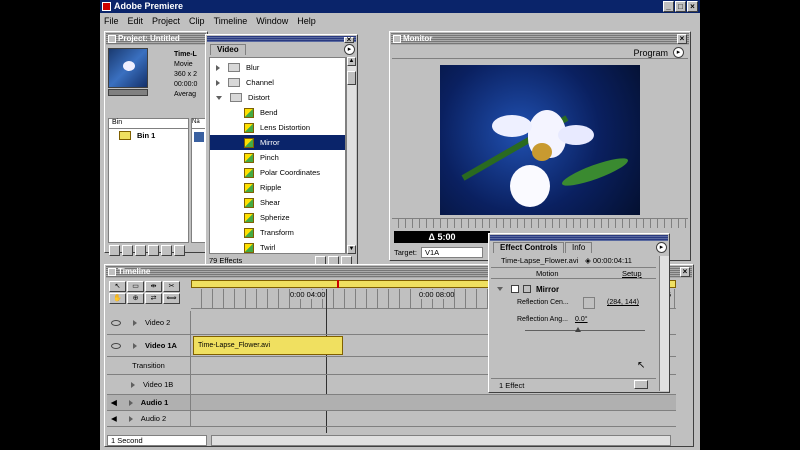 The height and width of the screenshot is (450, 800). I want to click on scroll-down-icon: ▼, so click(351, 249).